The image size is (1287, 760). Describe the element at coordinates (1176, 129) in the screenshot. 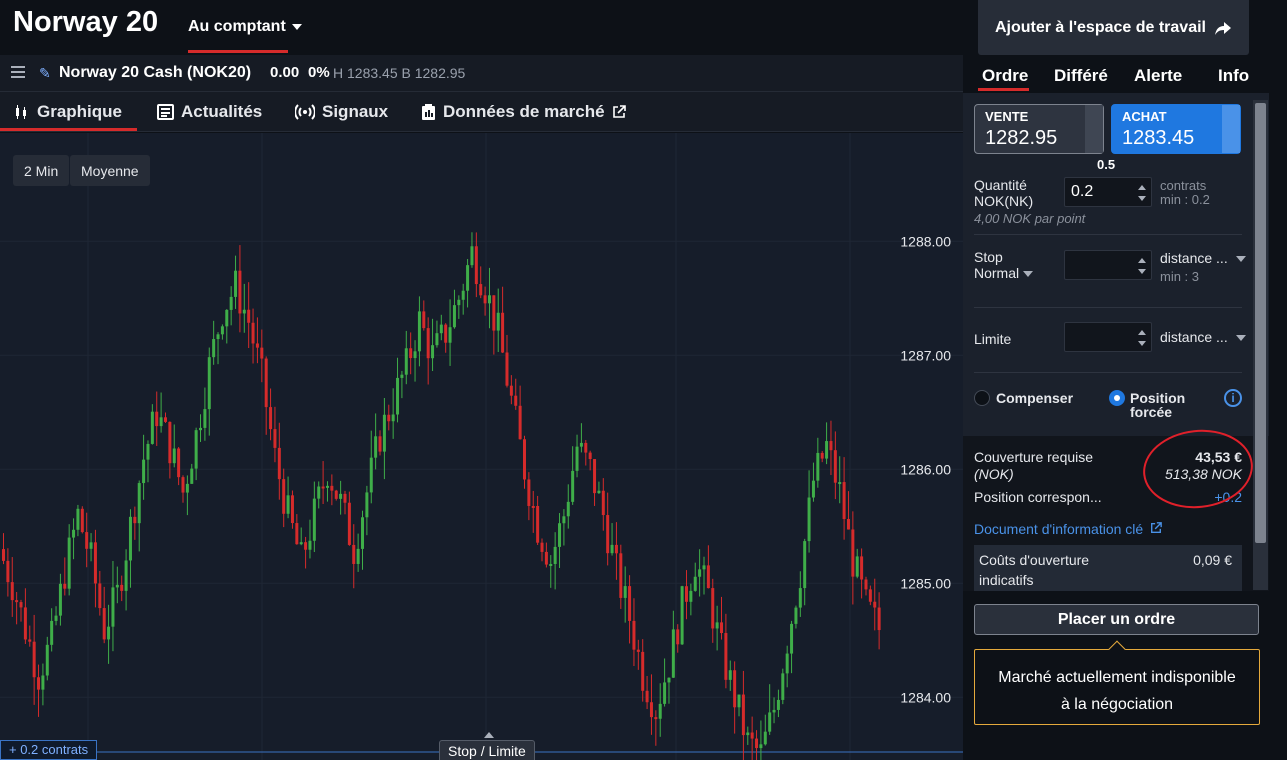

I see `buy-button: ACHAT 1283.45` at that location.